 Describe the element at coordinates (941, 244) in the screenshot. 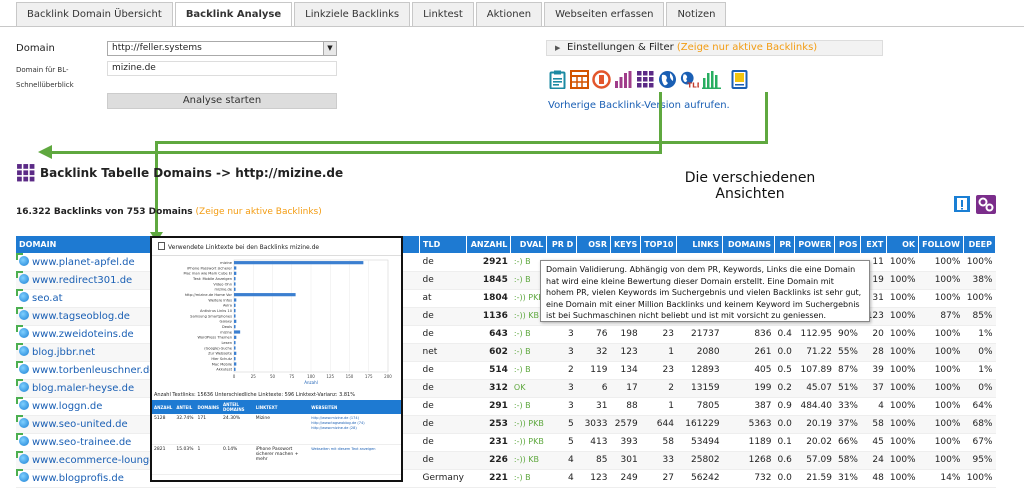

I see `column-header-follow: FOLLOW` at that location.